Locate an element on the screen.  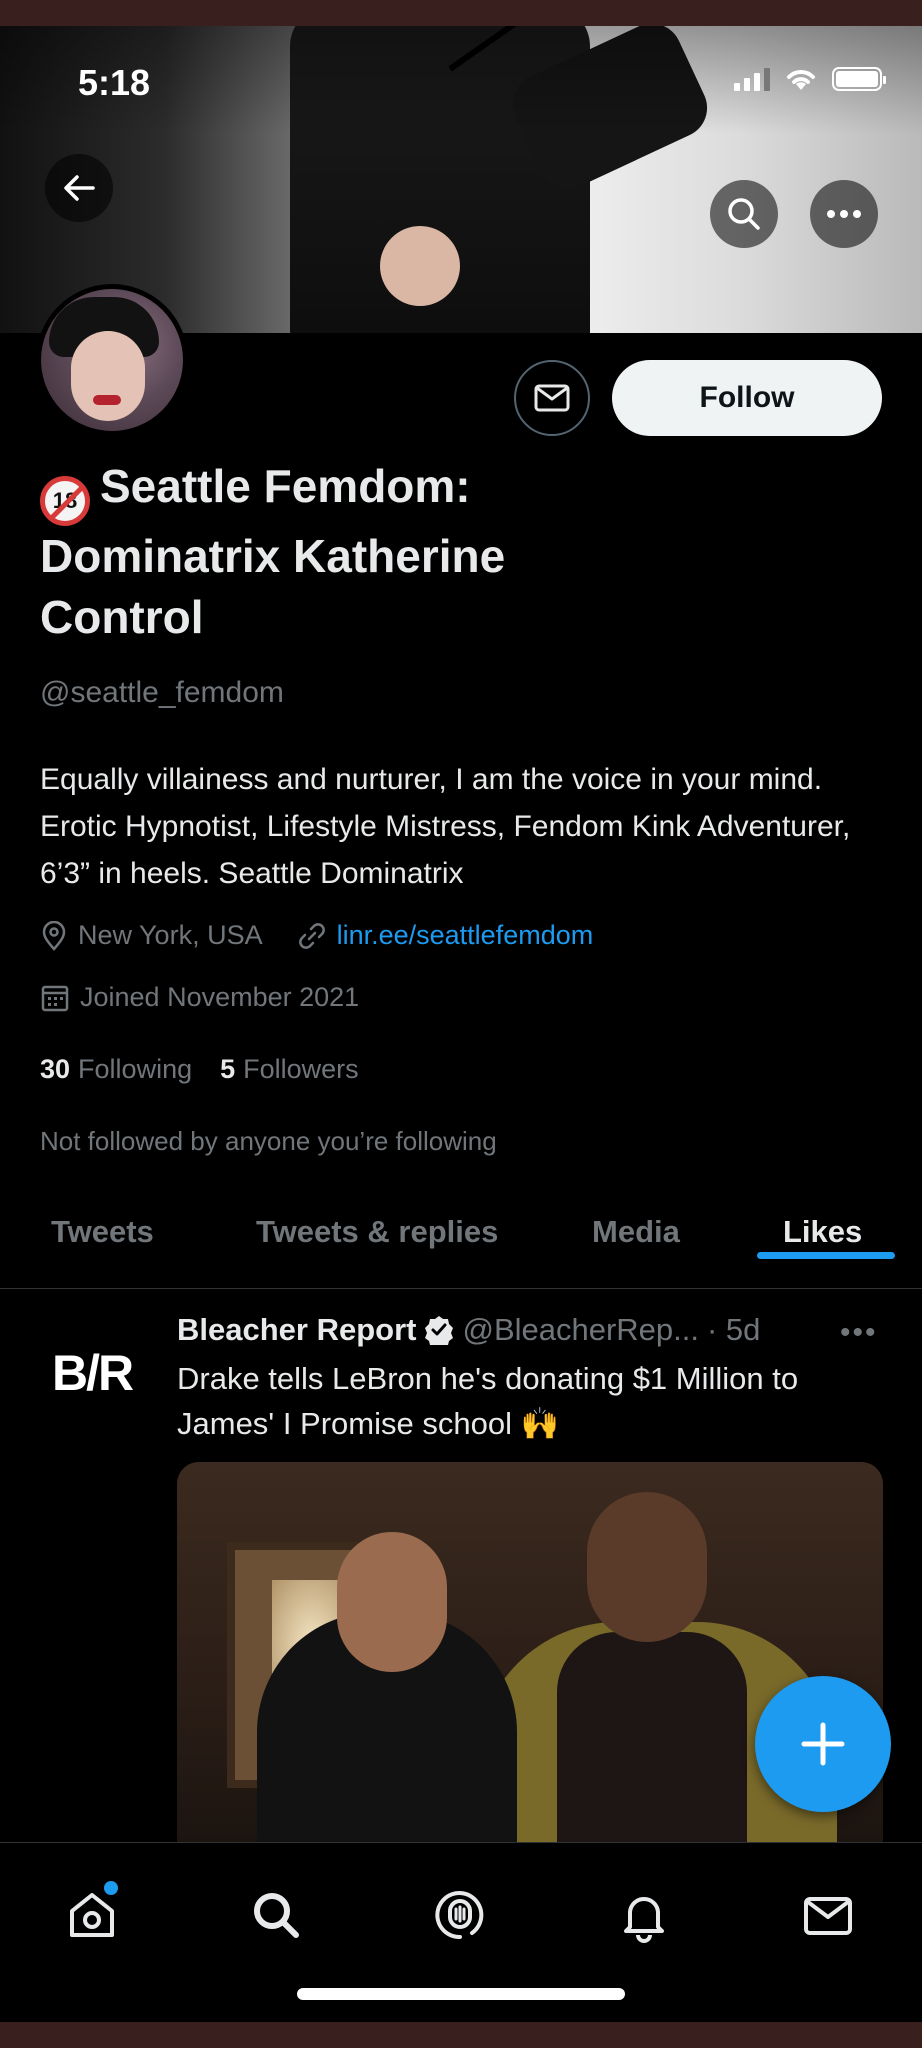
search-button is located at coordinates (744, 214).